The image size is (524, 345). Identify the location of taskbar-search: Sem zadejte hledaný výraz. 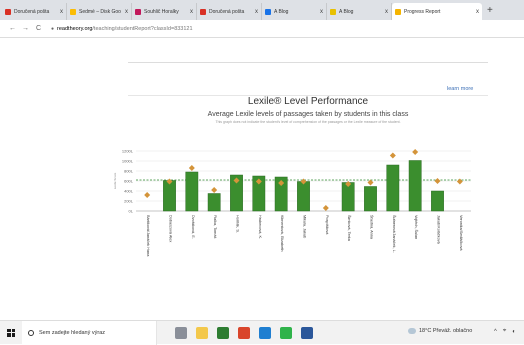
(89, 332).